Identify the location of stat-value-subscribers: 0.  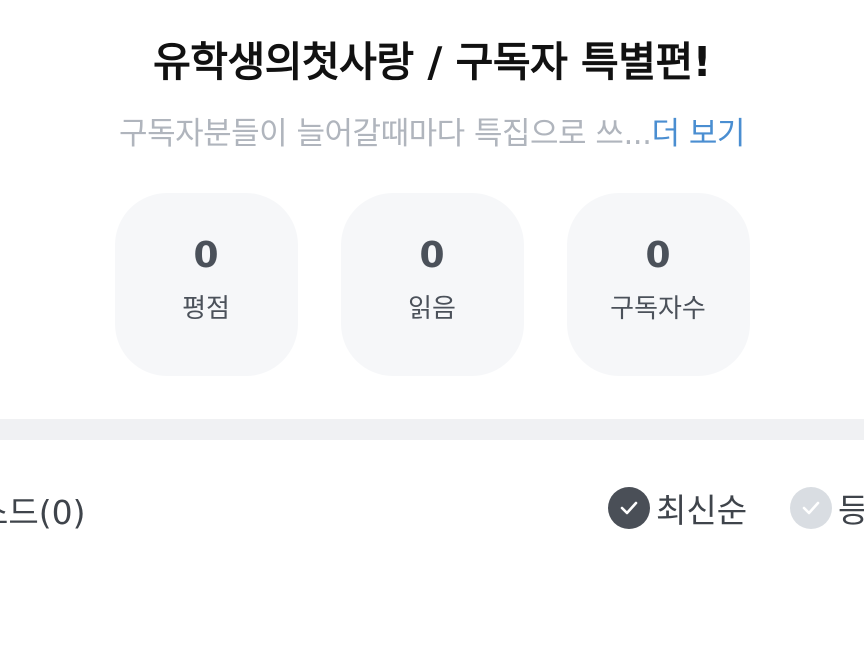
(658, 255).